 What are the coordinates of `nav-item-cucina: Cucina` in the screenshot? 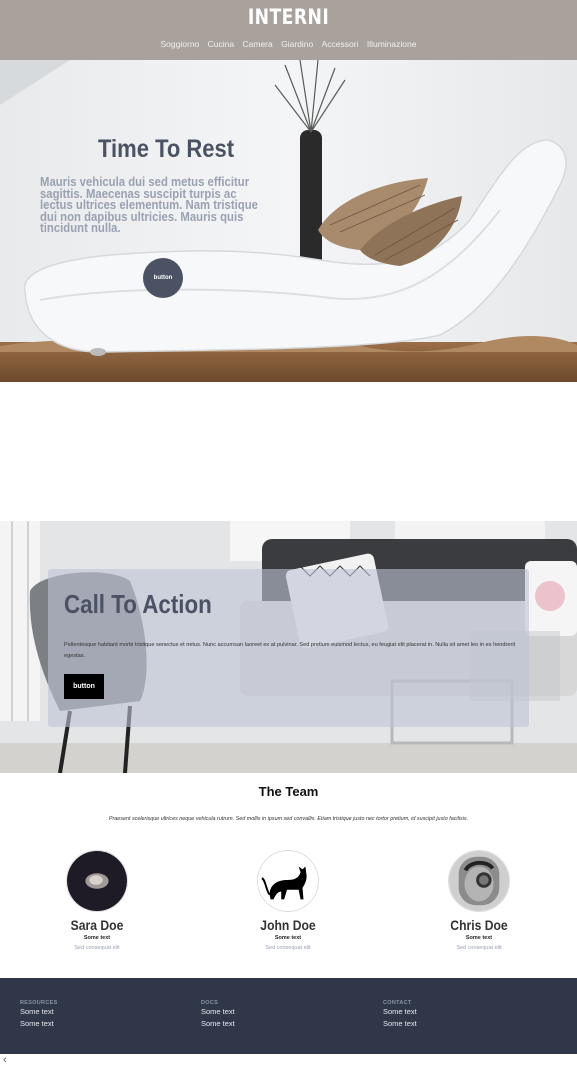 It's located at (221, 44).